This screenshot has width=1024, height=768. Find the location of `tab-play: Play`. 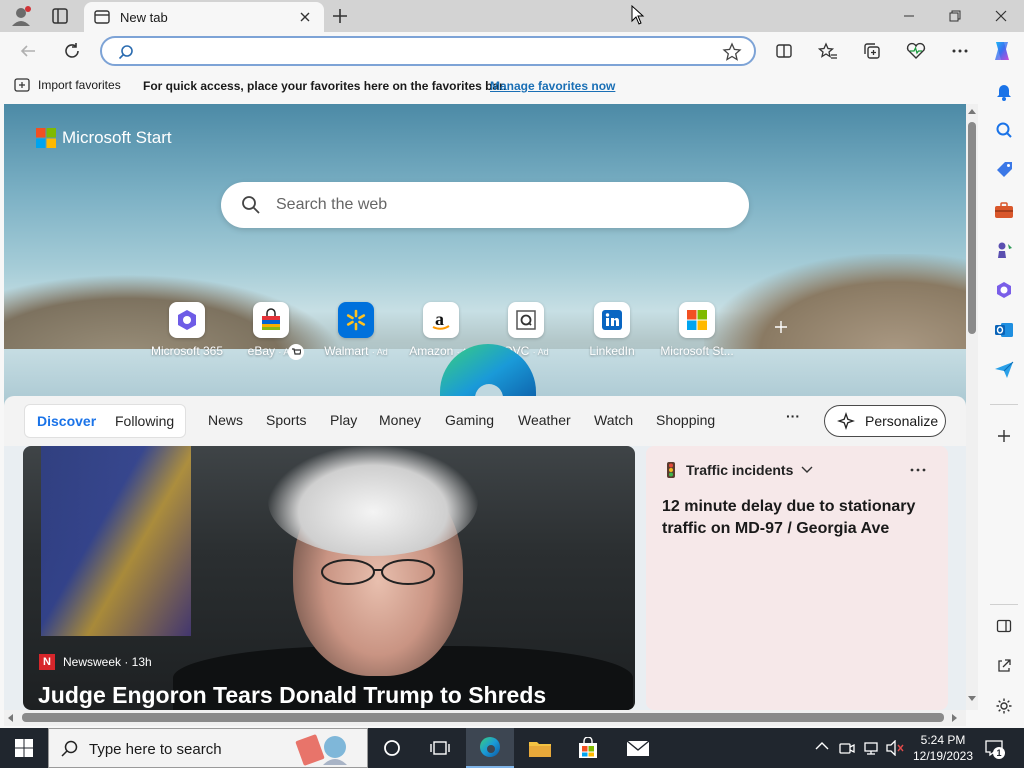

tab-play: Play is located at coordinates (343, 420).